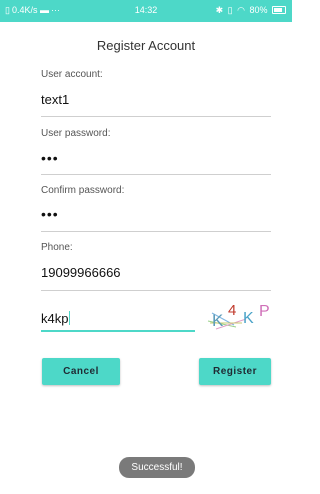 The height and width of the screenshot is (494, 320). What do you see at coordinates (241, 10) in the screenshot?
I see `wifi-icon: ◠` at bounding box center [241, 10].